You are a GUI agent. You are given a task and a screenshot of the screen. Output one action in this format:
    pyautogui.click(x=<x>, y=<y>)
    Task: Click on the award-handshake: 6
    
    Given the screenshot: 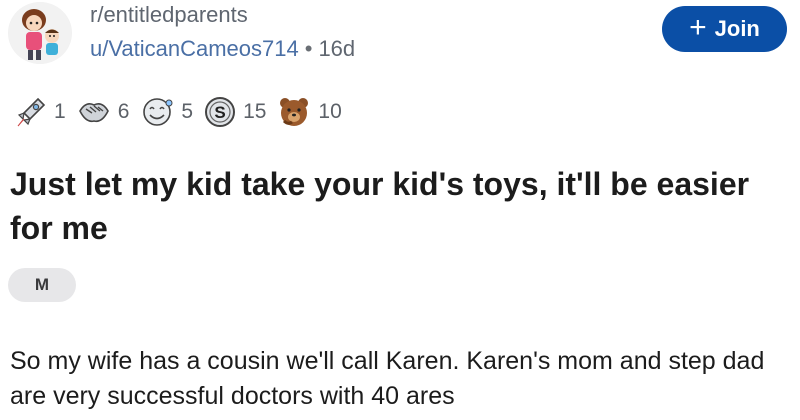 What is the action you would take?
    pyautogui.click(x=103, y=112)
    